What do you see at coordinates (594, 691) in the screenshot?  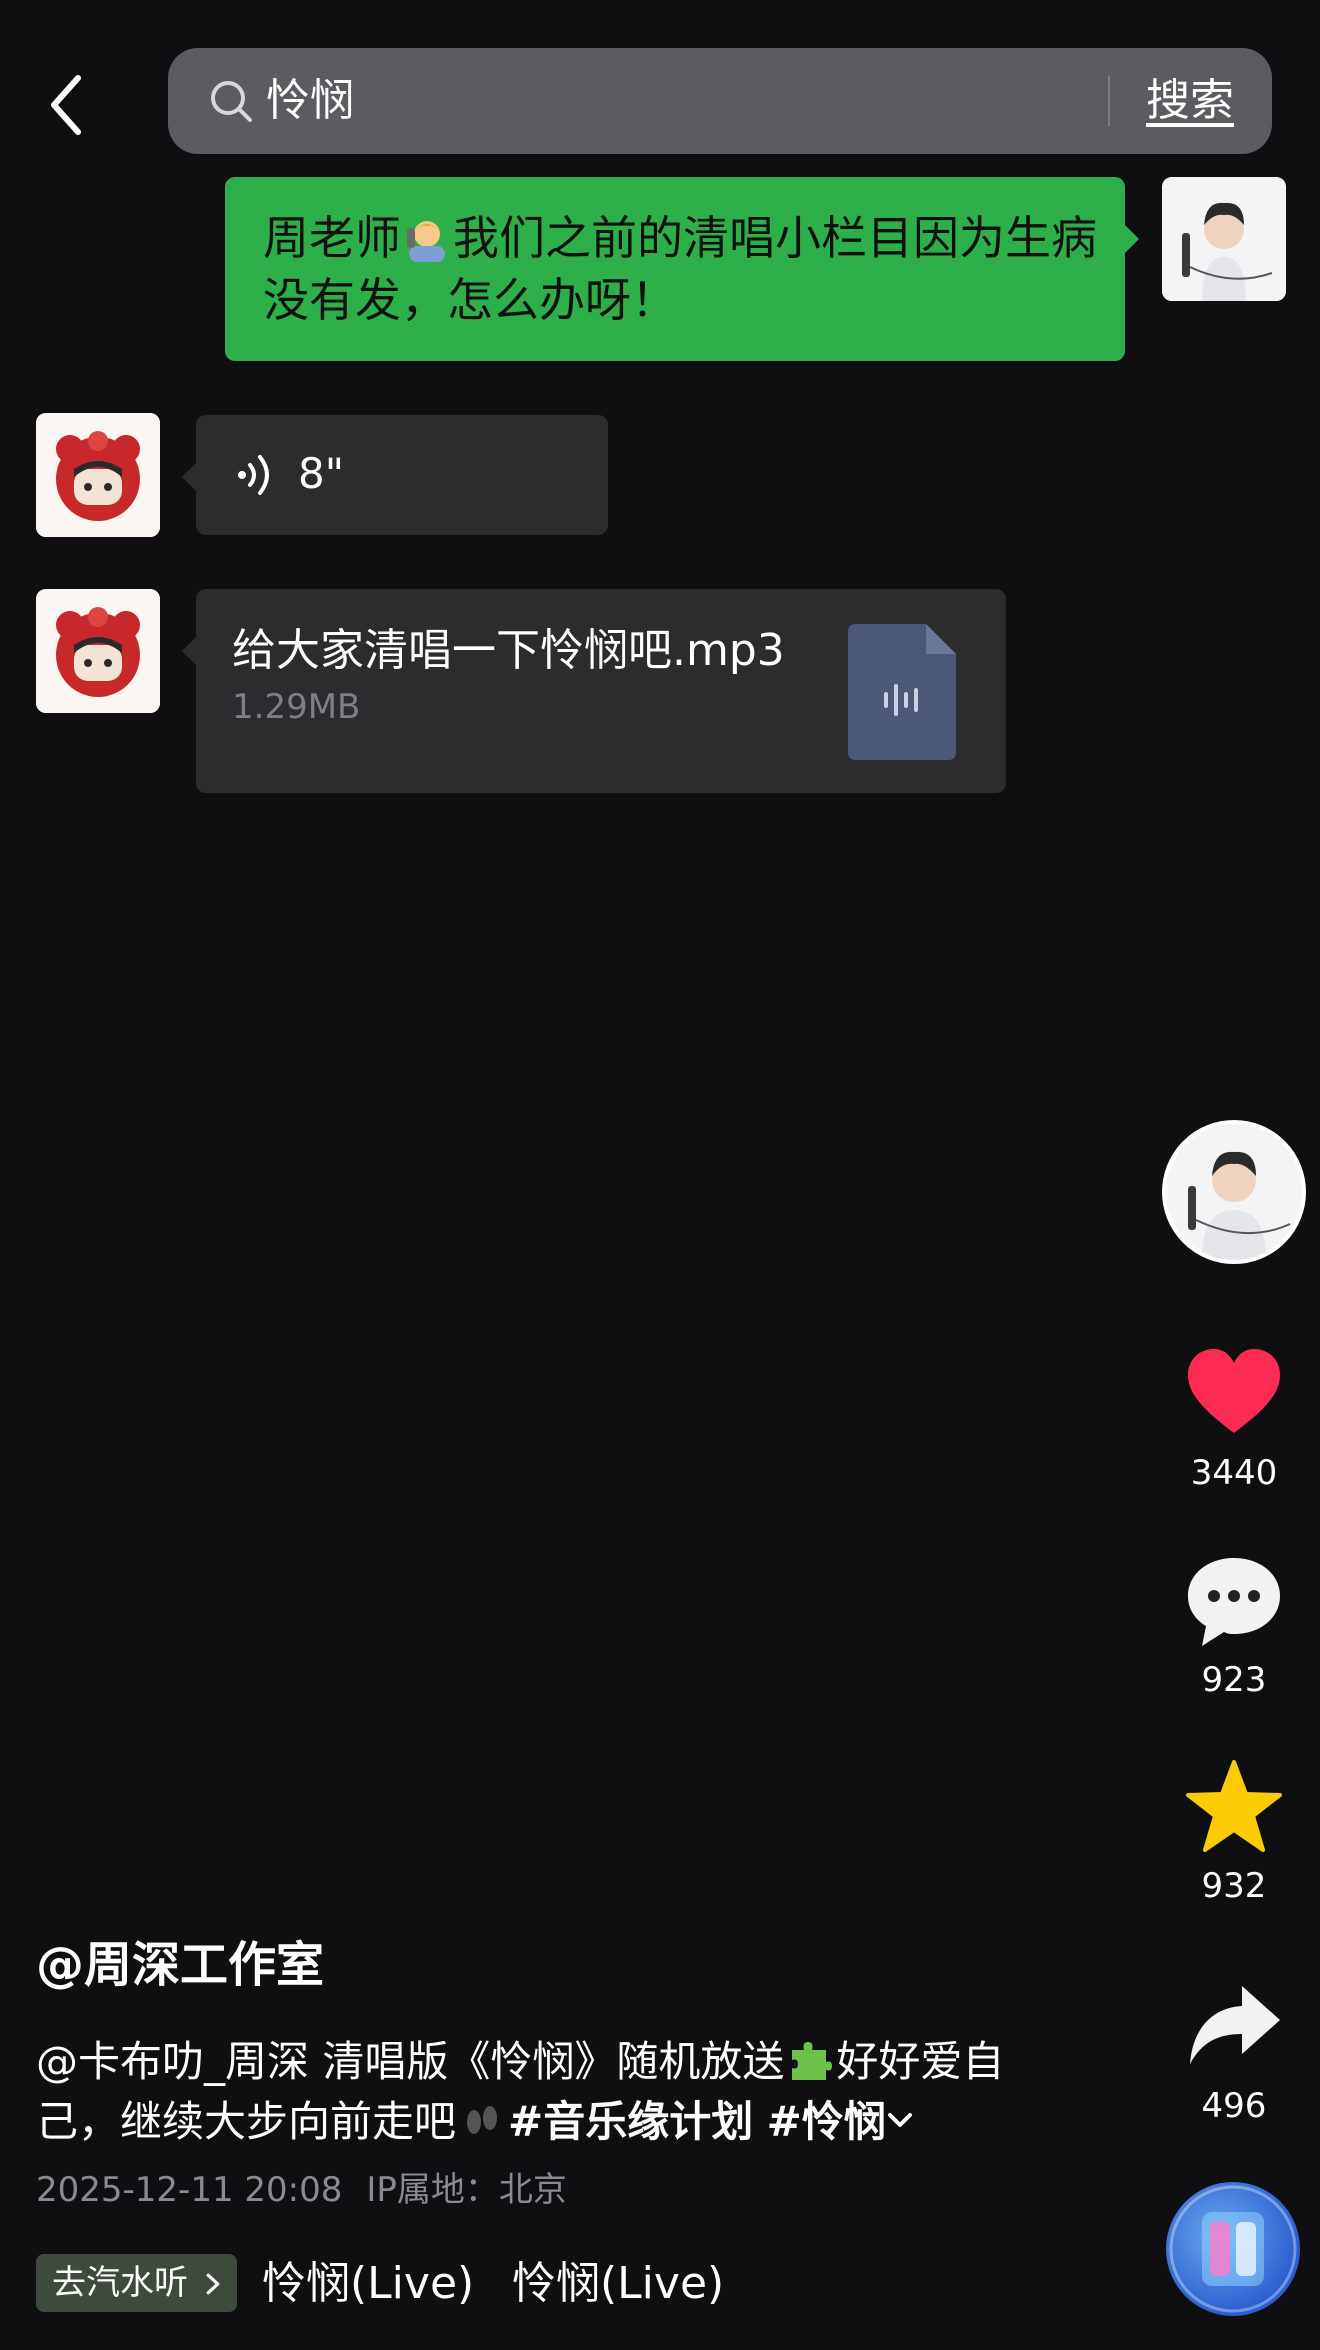 I see `file-message-bubble: 给大家清唱一下怜悯吧.mp3 1.29MB` at bounding box center [594, 691].